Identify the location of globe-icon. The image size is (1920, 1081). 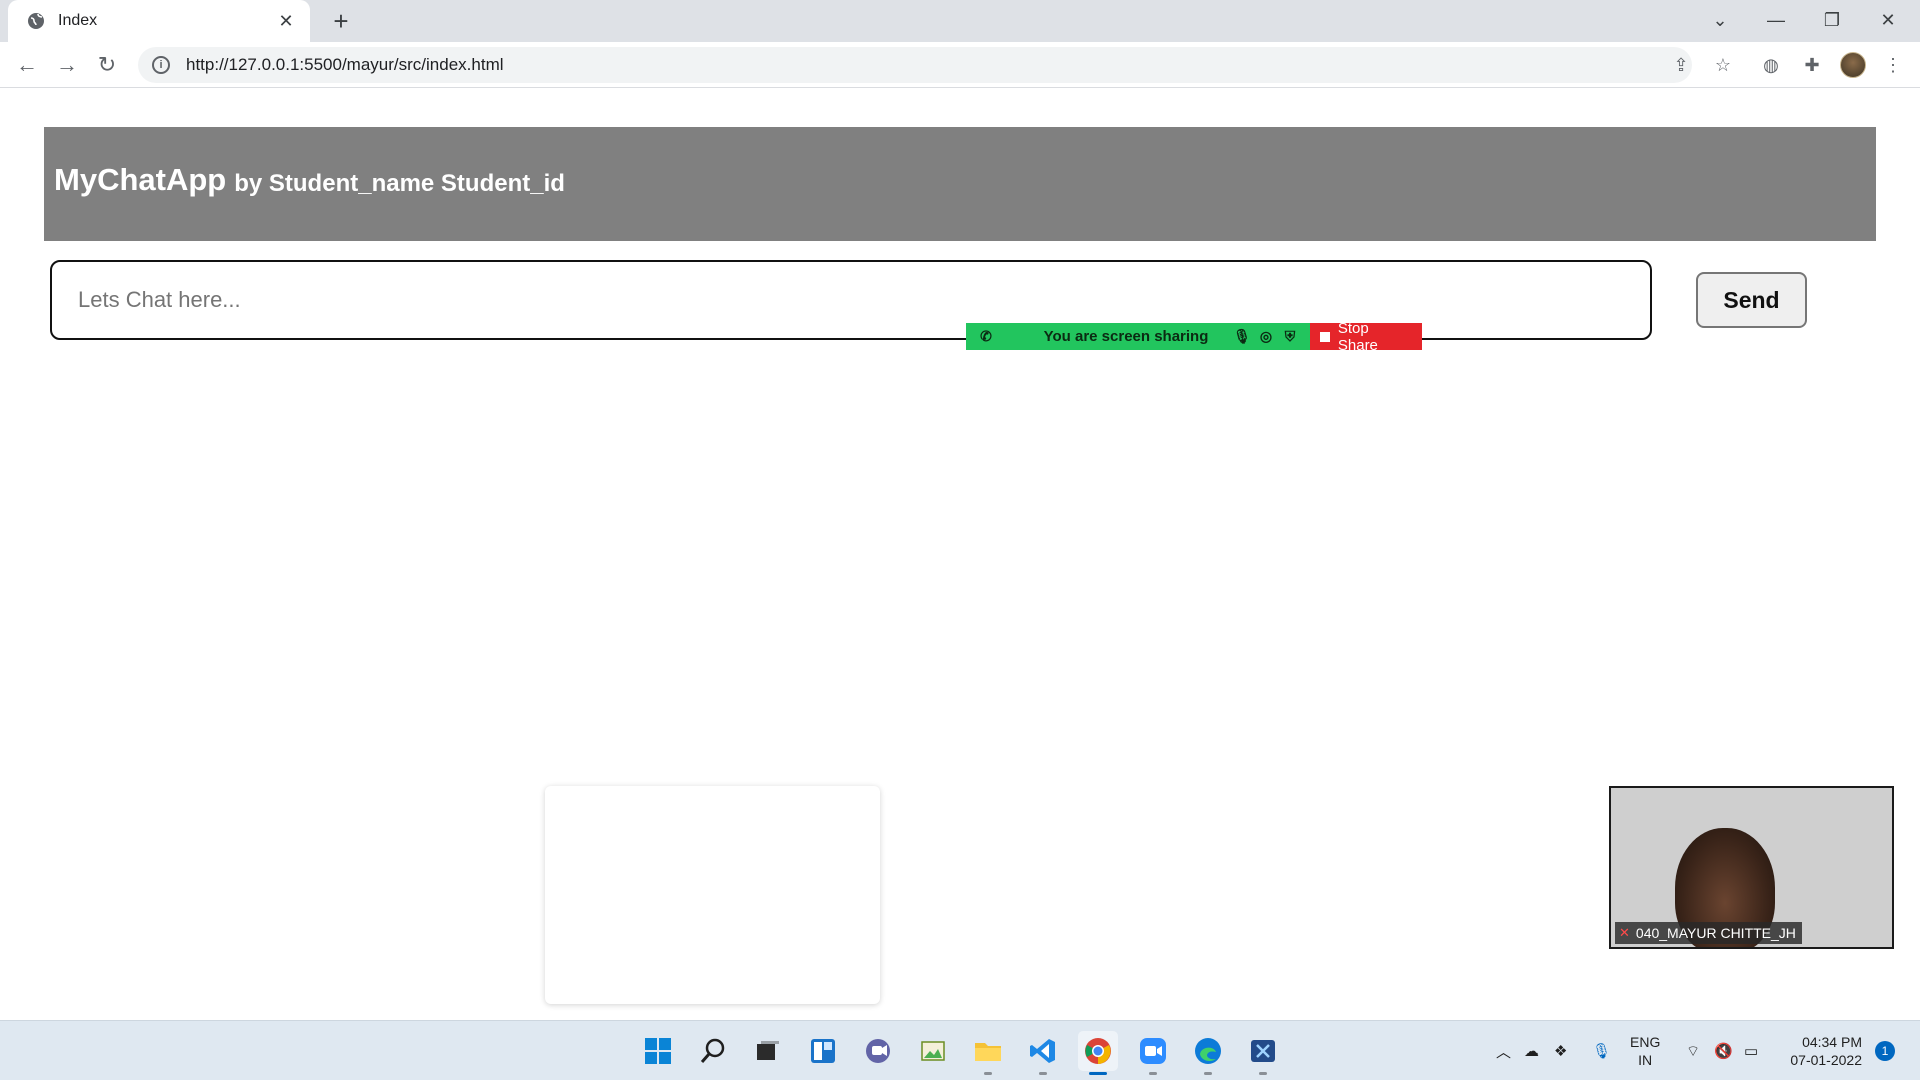
(36, 21).